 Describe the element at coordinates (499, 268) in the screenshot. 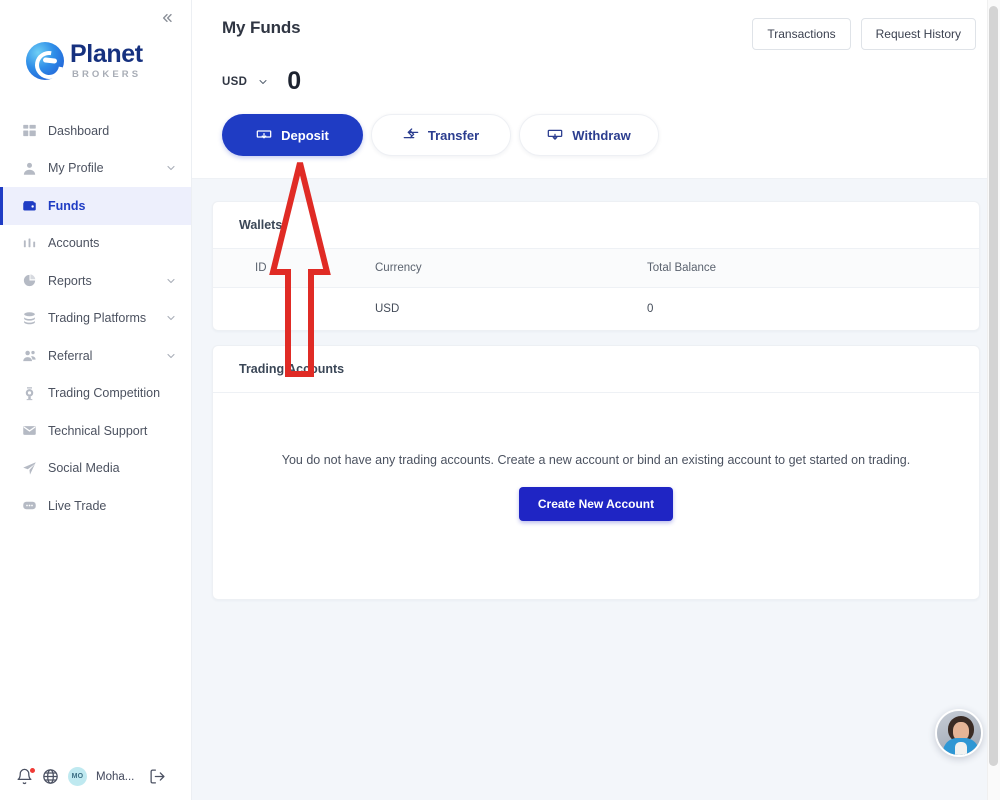

I see `column-header-currency: Currency` at that location.